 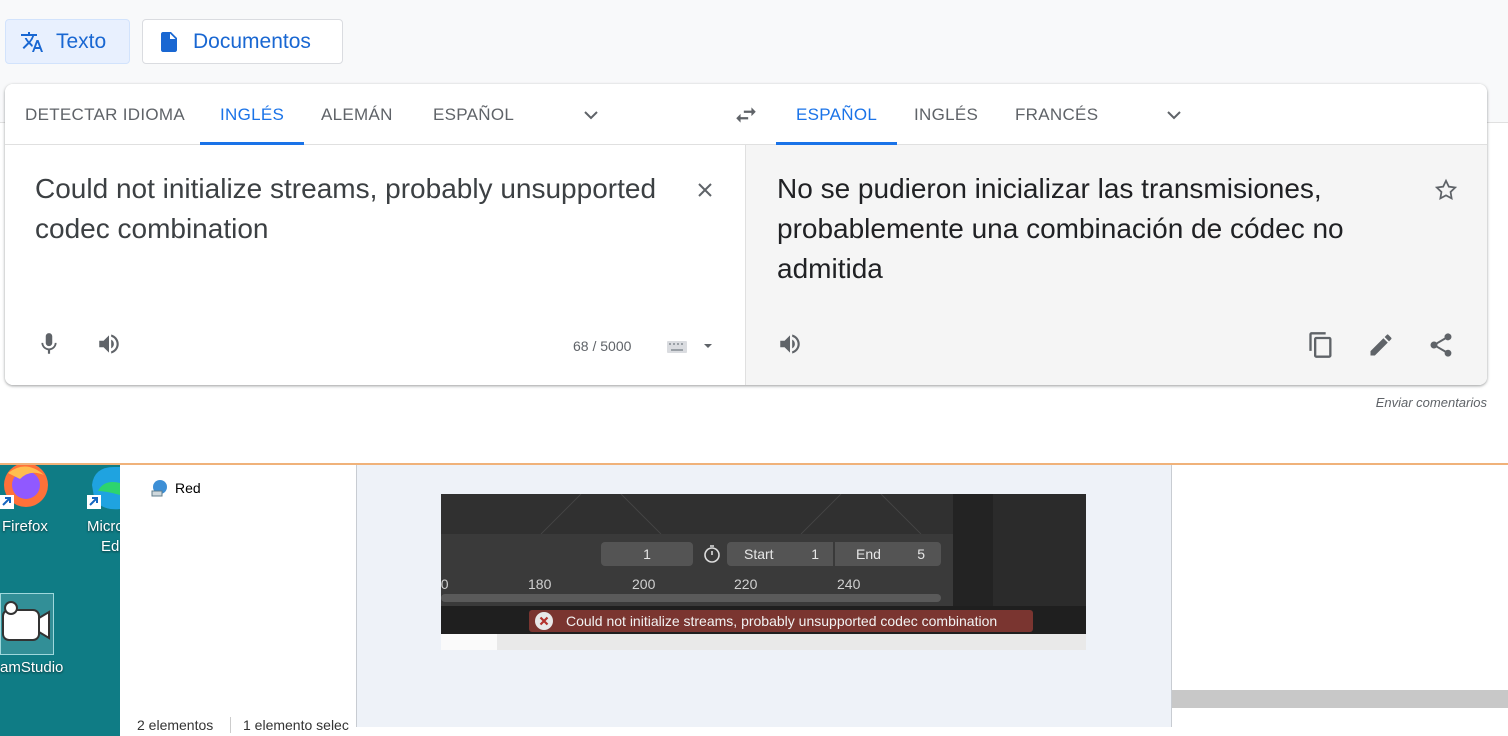 What do you see at coordinates (746, 584) in the screenshot?
I see `timeline-tick: 220` at bounding box center [746, 584].